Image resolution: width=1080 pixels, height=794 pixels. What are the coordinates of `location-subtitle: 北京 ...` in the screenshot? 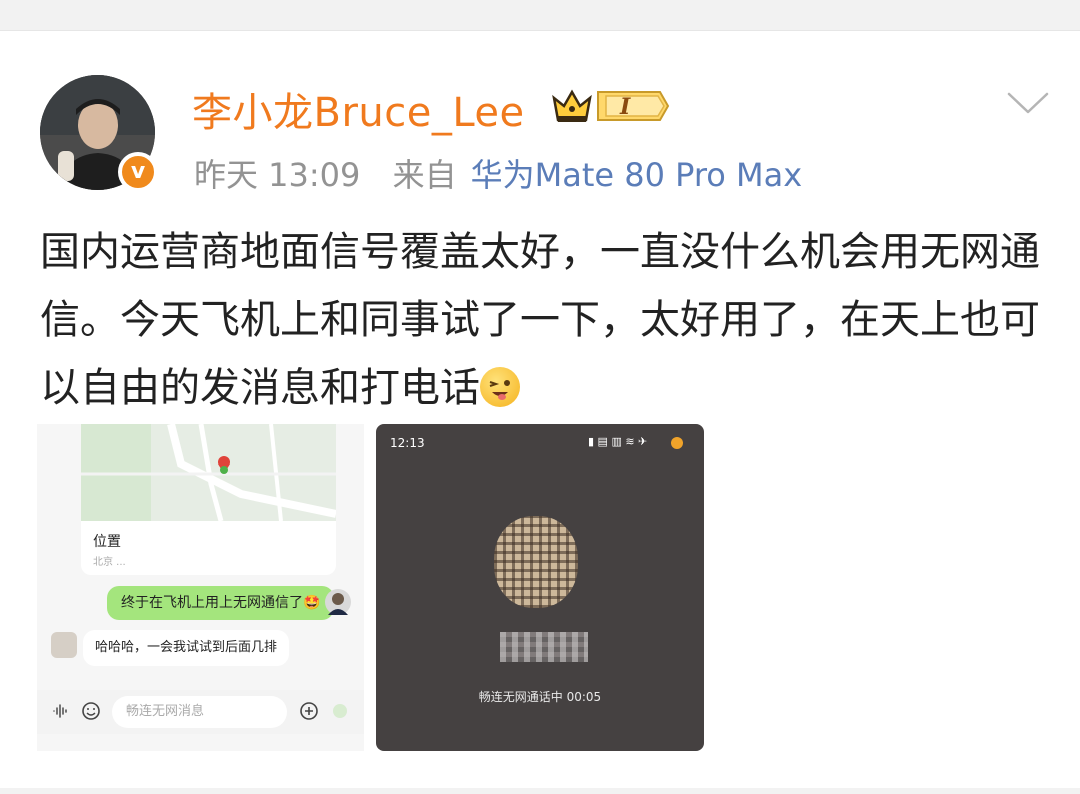 It's located at (109, 562).